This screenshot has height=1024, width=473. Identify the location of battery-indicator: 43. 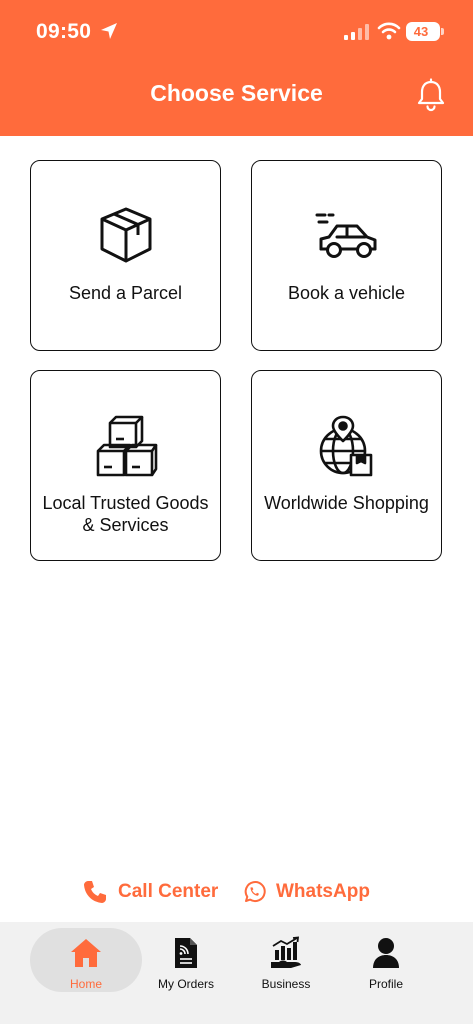
(425, 31).